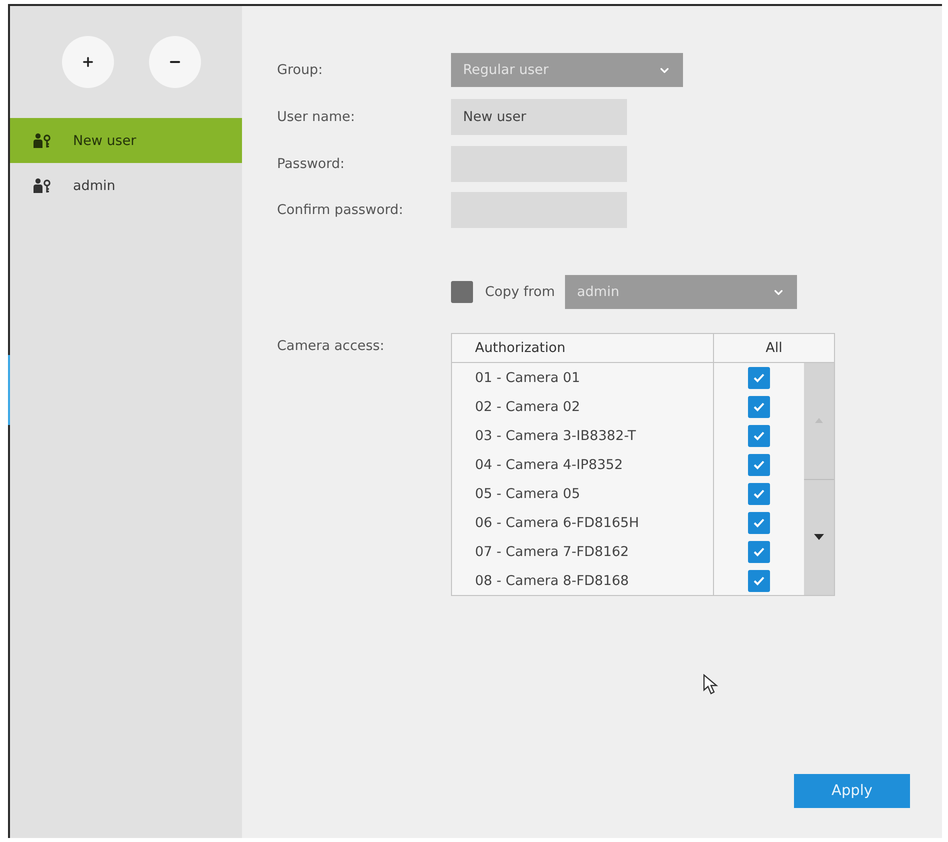  I want to click on camera-name: 03 - Camera 3-IB8382-T, so click(555, 436).